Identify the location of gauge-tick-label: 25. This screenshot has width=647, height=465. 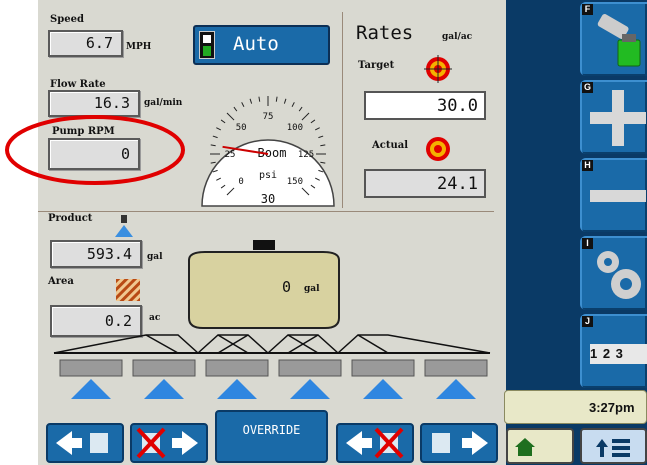
(230, 155).